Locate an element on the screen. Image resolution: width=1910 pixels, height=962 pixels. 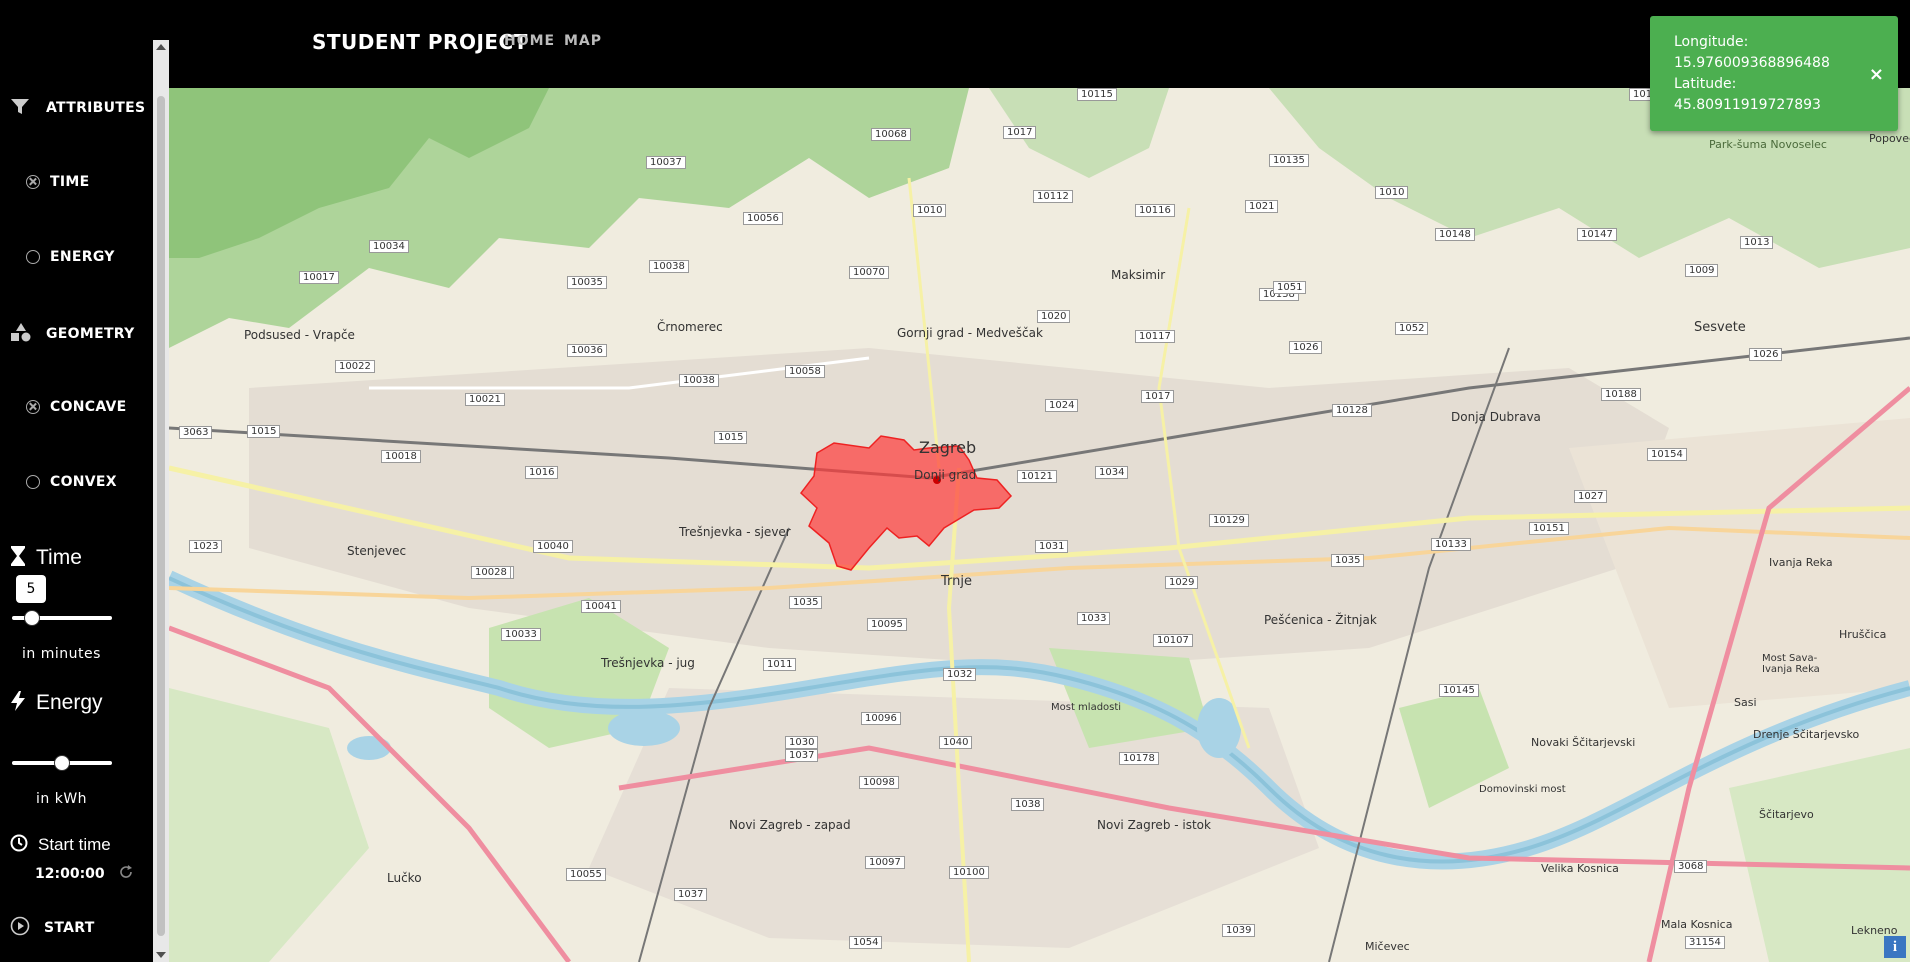
road-number: 10036 is located at coordinates (587, 350).